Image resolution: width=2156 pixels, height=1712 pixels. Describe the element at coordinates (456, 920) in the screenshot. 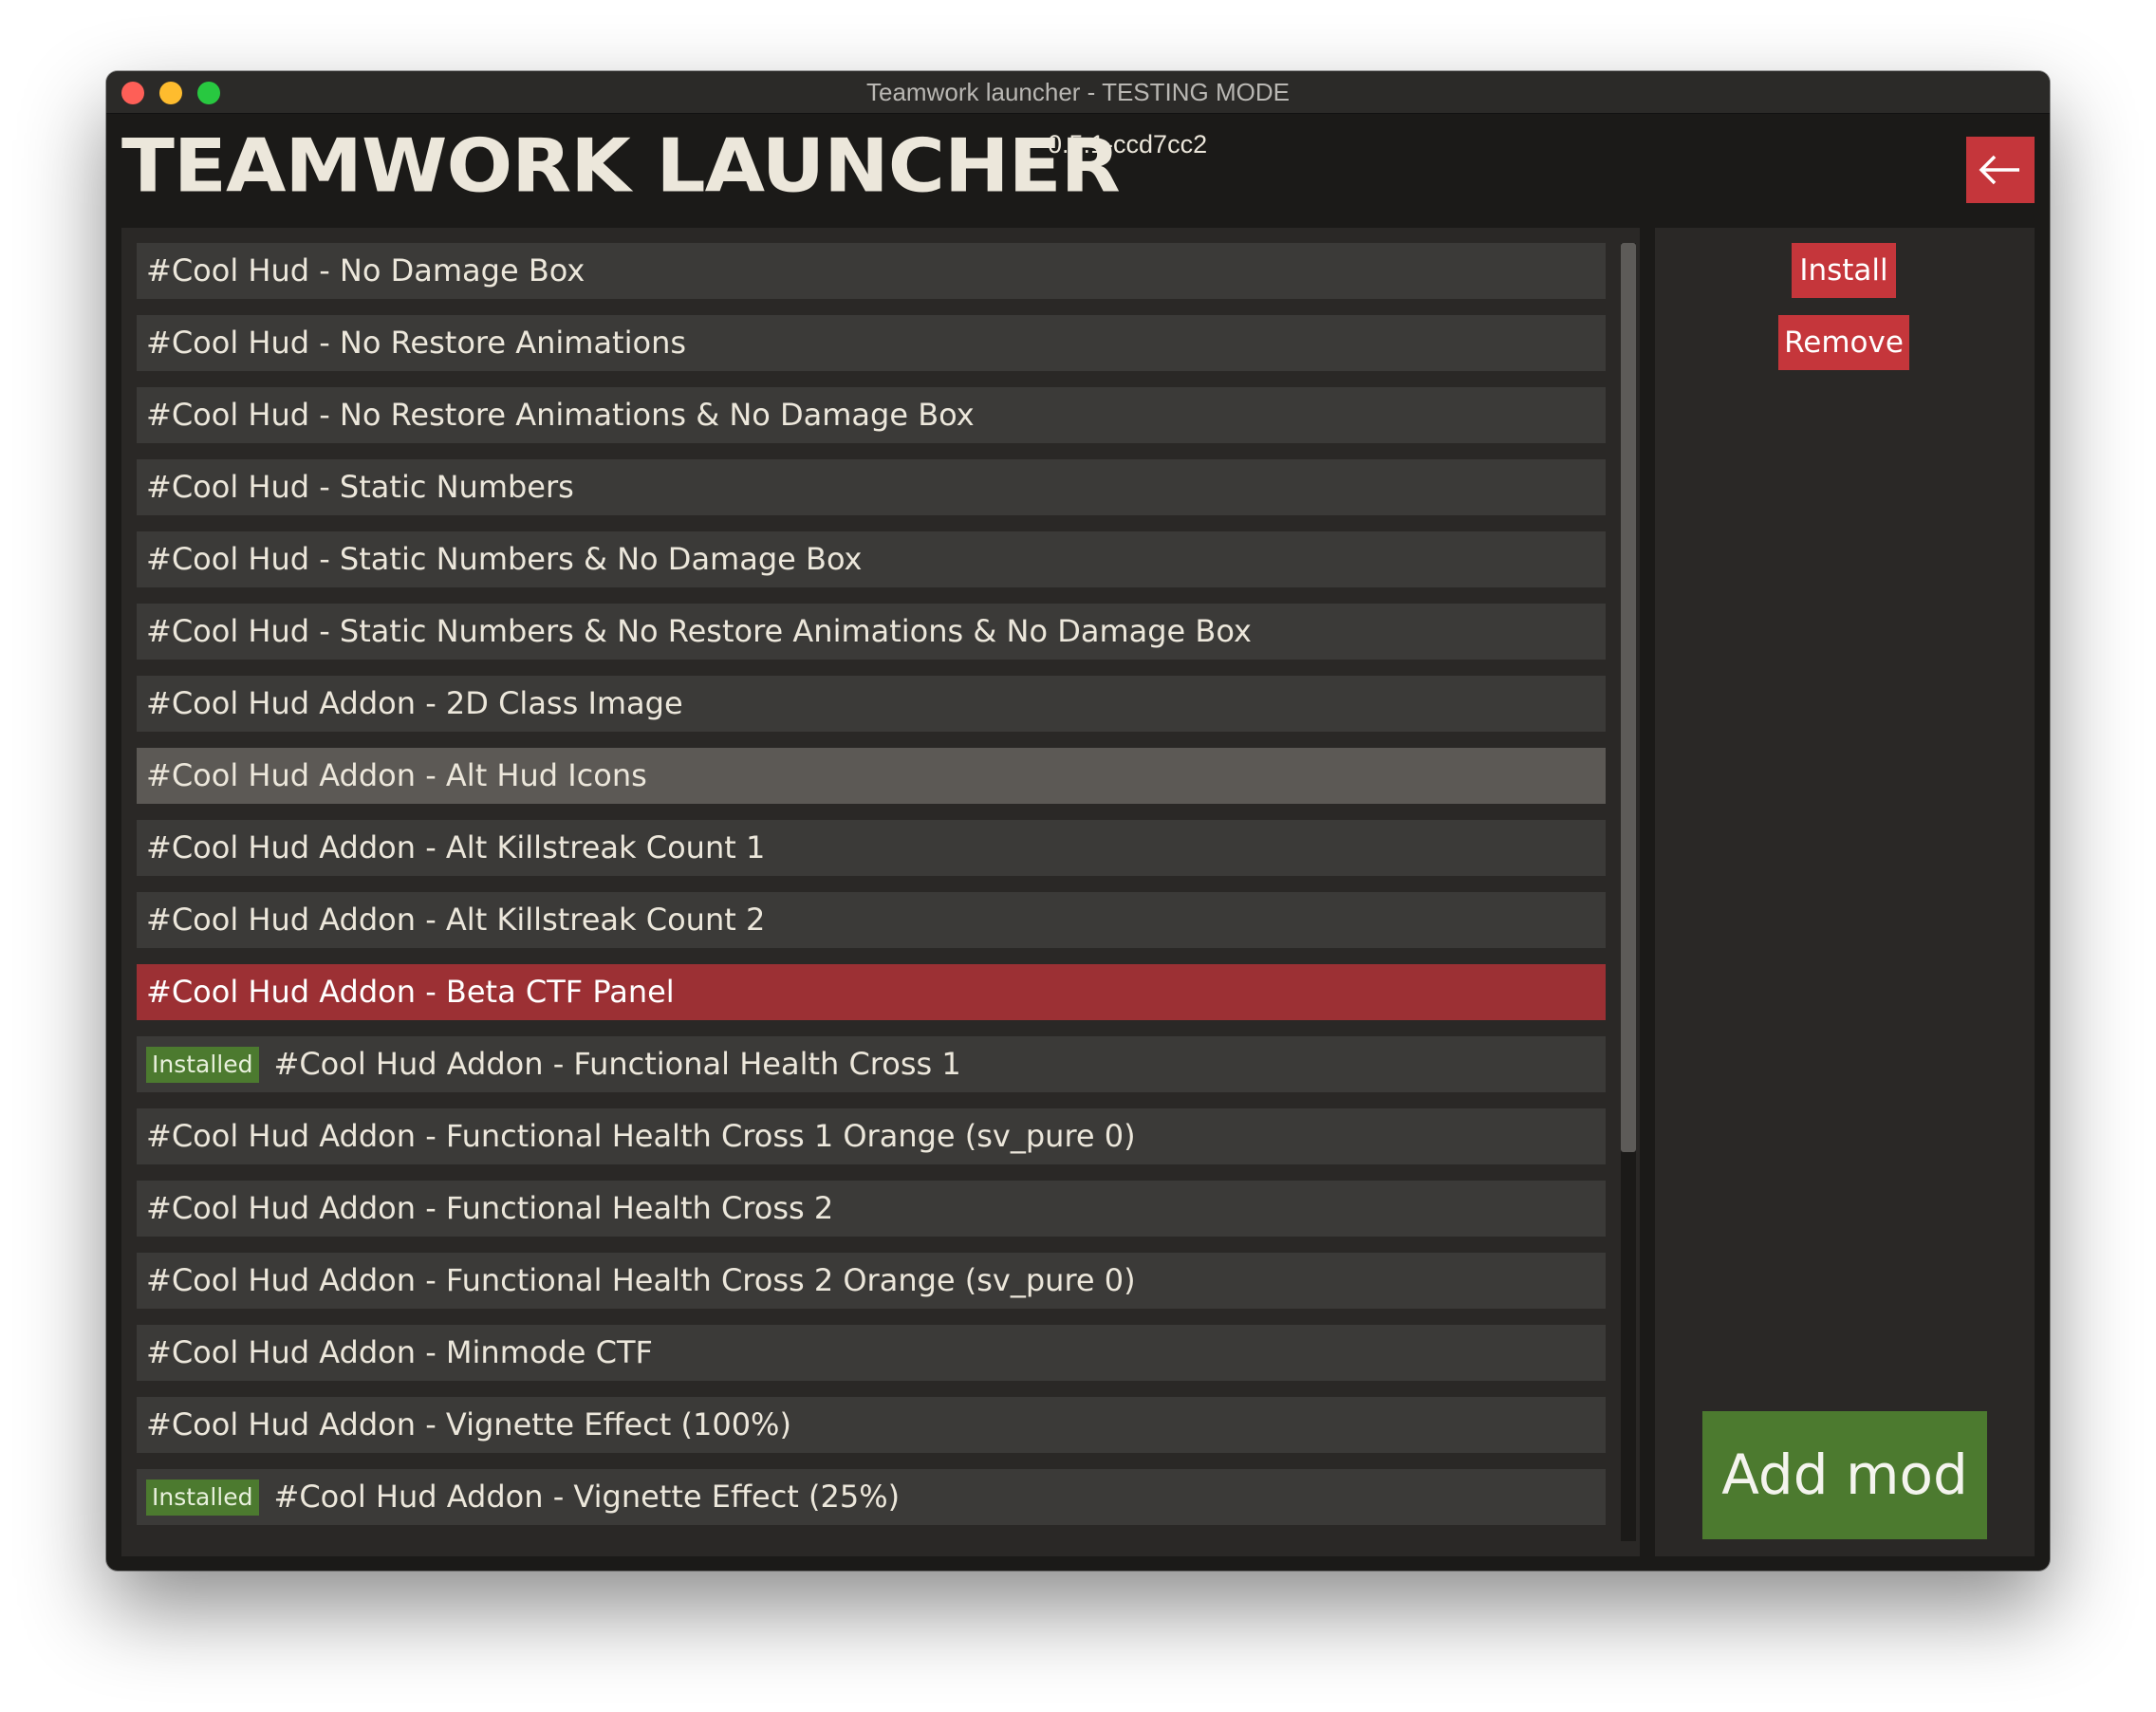

I see `mod-name: #Cool Hud Addon - Alt Killstreak Count 2` at that location.